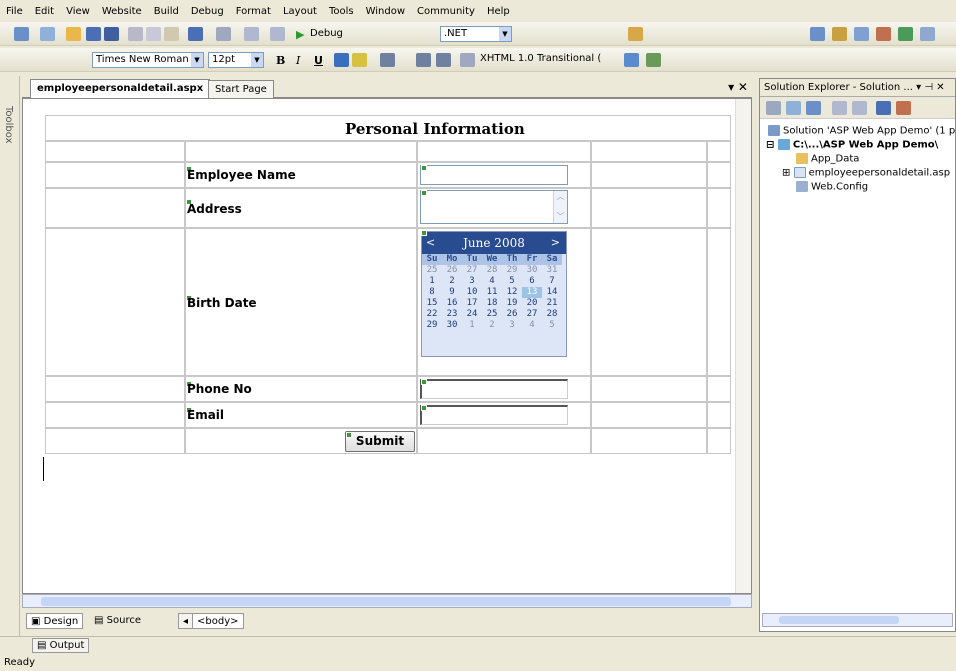  What do you see at coordinates (236, 60) in the screenshot?
I see `size-combo: 12pt ▼` at bounding box center [236, 60].